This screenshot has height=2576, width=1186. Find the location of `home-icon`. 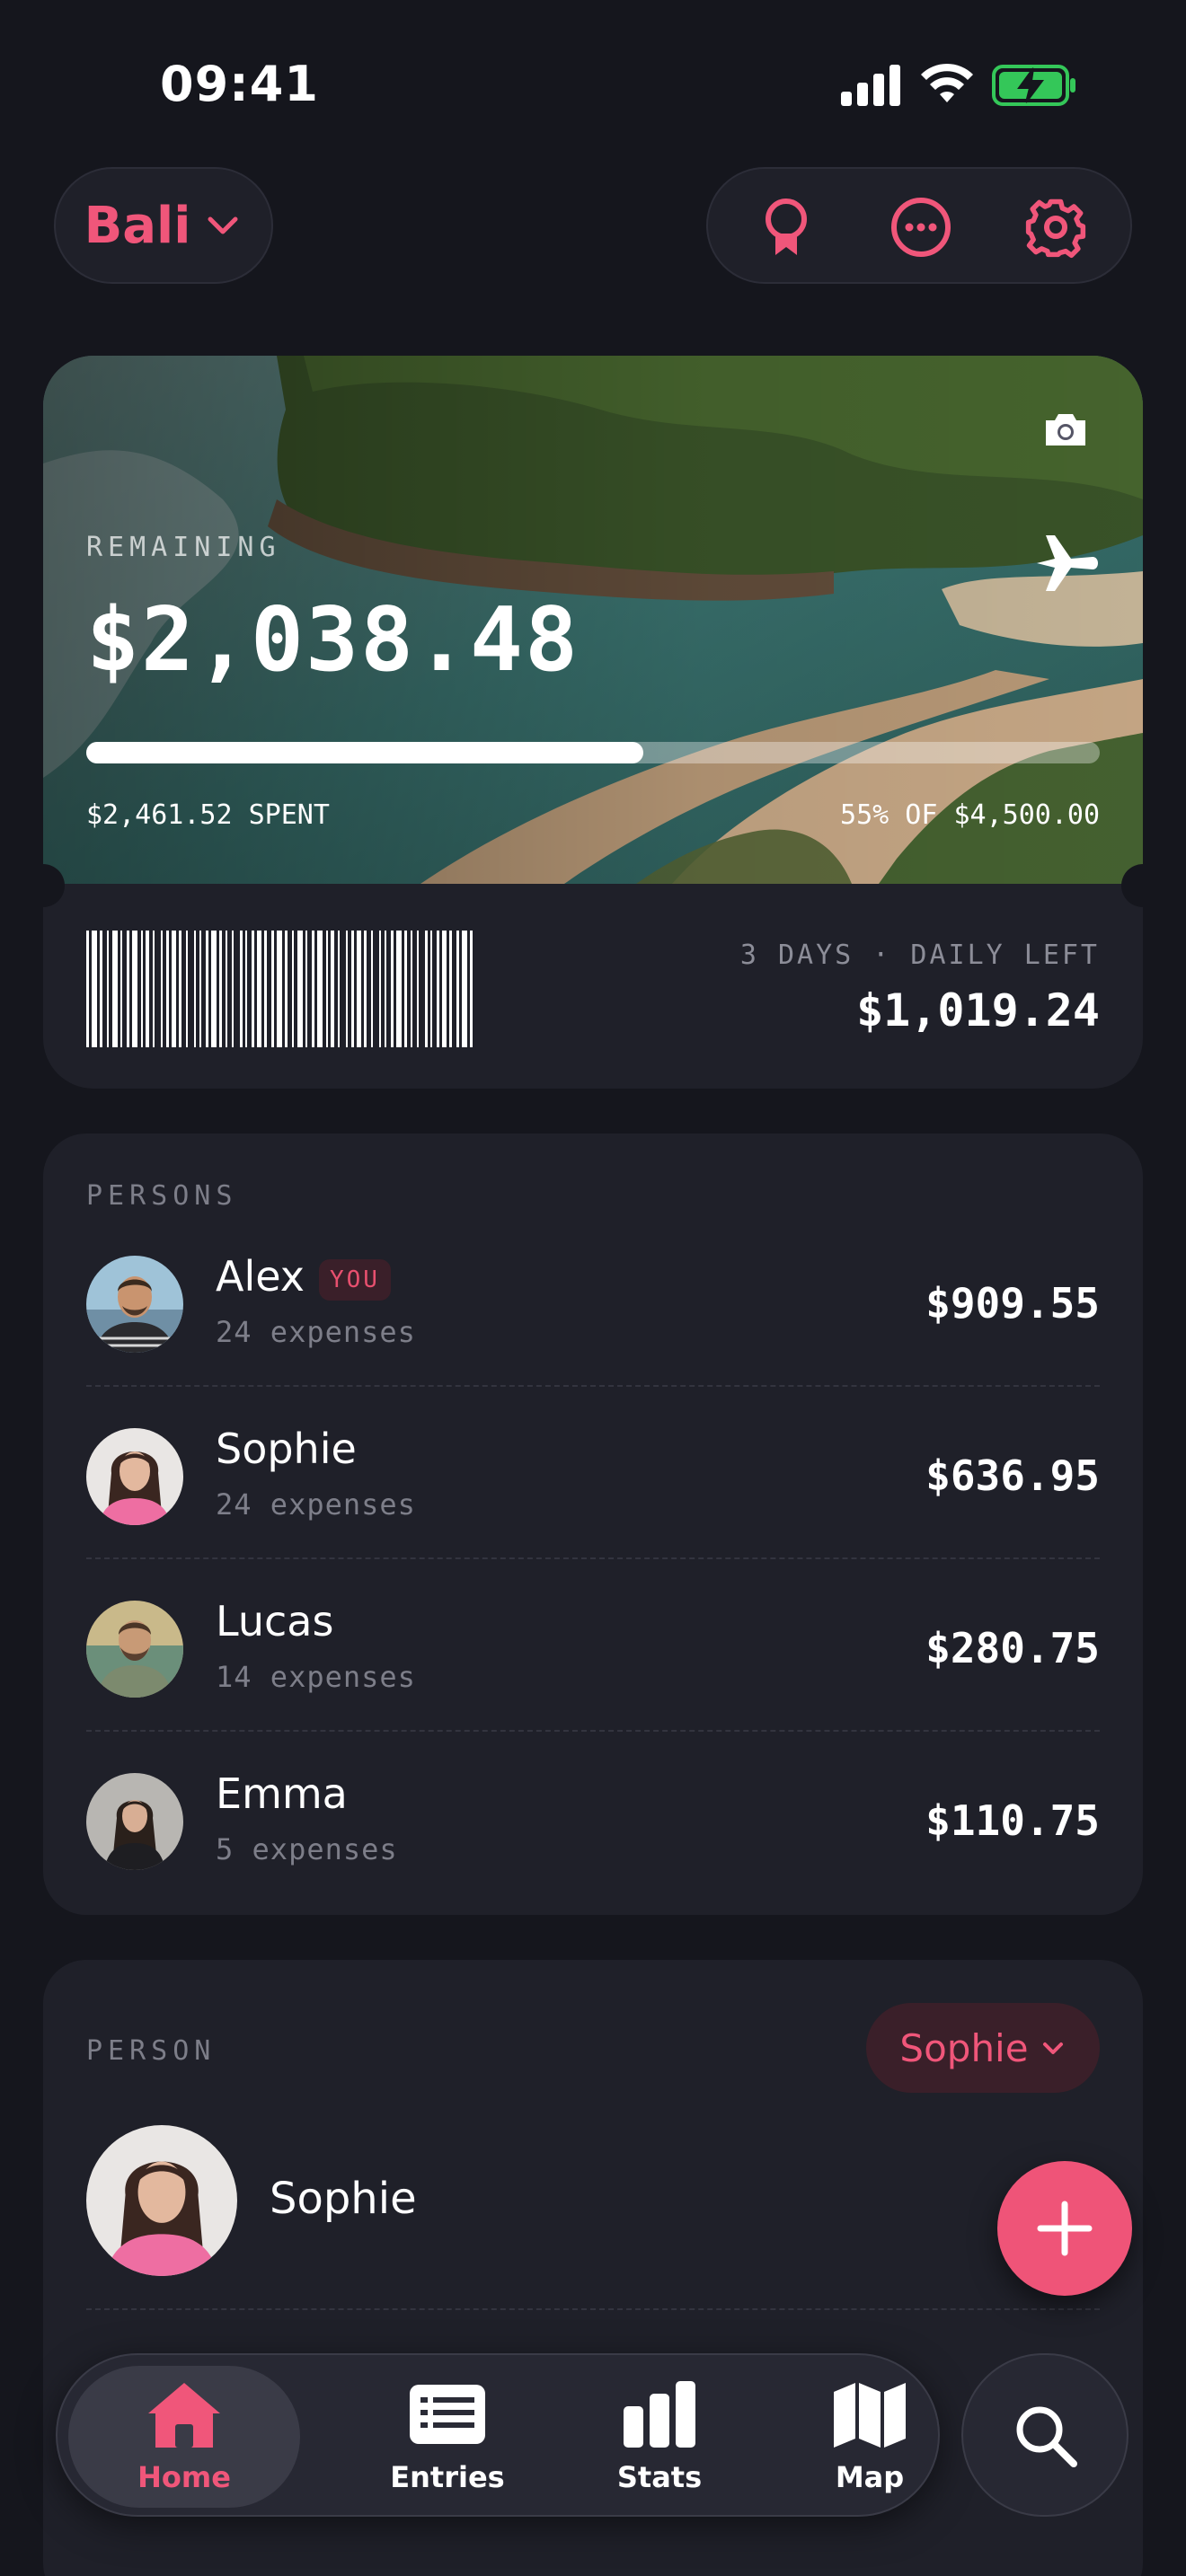

home-icon is located at coordinates (184, 2415).